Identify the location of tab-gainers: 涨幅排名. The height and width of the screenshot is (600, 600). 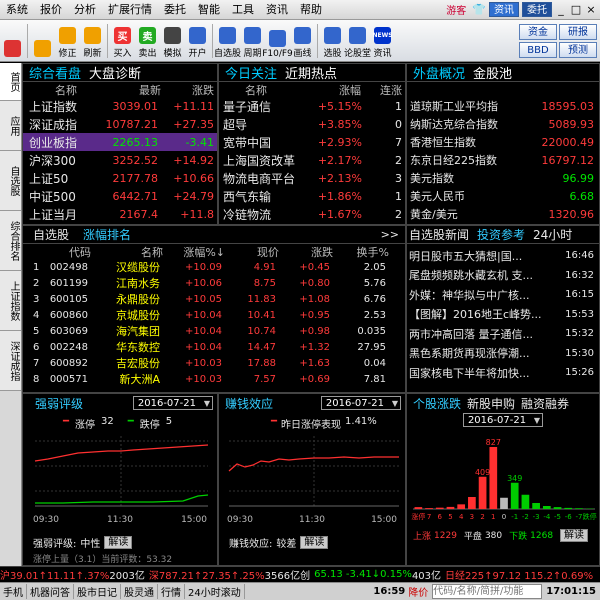
(107, 234).